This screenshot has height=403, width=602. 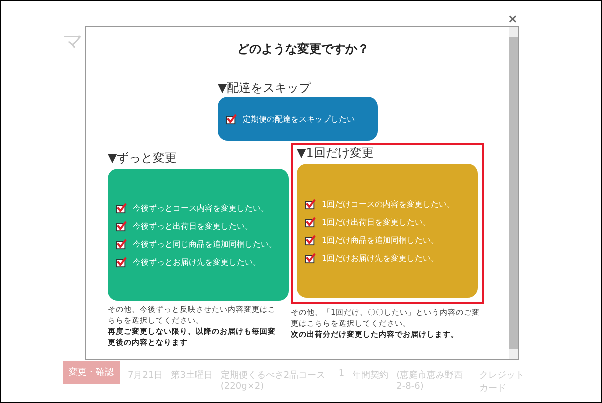 I want to click on option-card: 1回だけコースの内容を変更したい。 1回だけ出荷日を変更したい。 1回だけ商品を追加同梱したい。 1回だけお届け先を変更したい。, so click(x=387, y=231).